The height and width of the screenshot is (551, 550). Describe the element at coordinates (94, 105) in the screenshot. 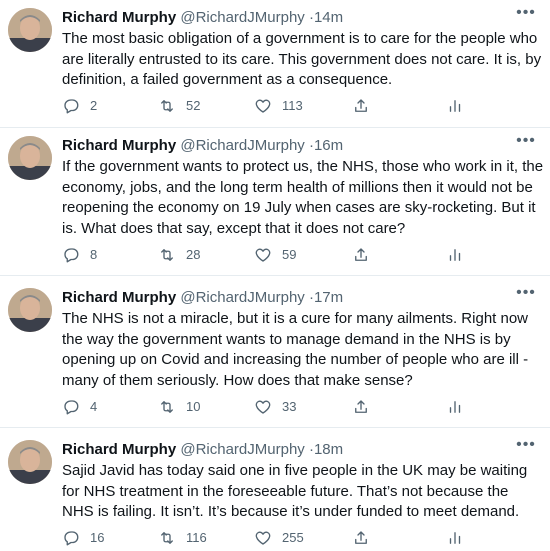

I see `reply-count: 2` at that location.